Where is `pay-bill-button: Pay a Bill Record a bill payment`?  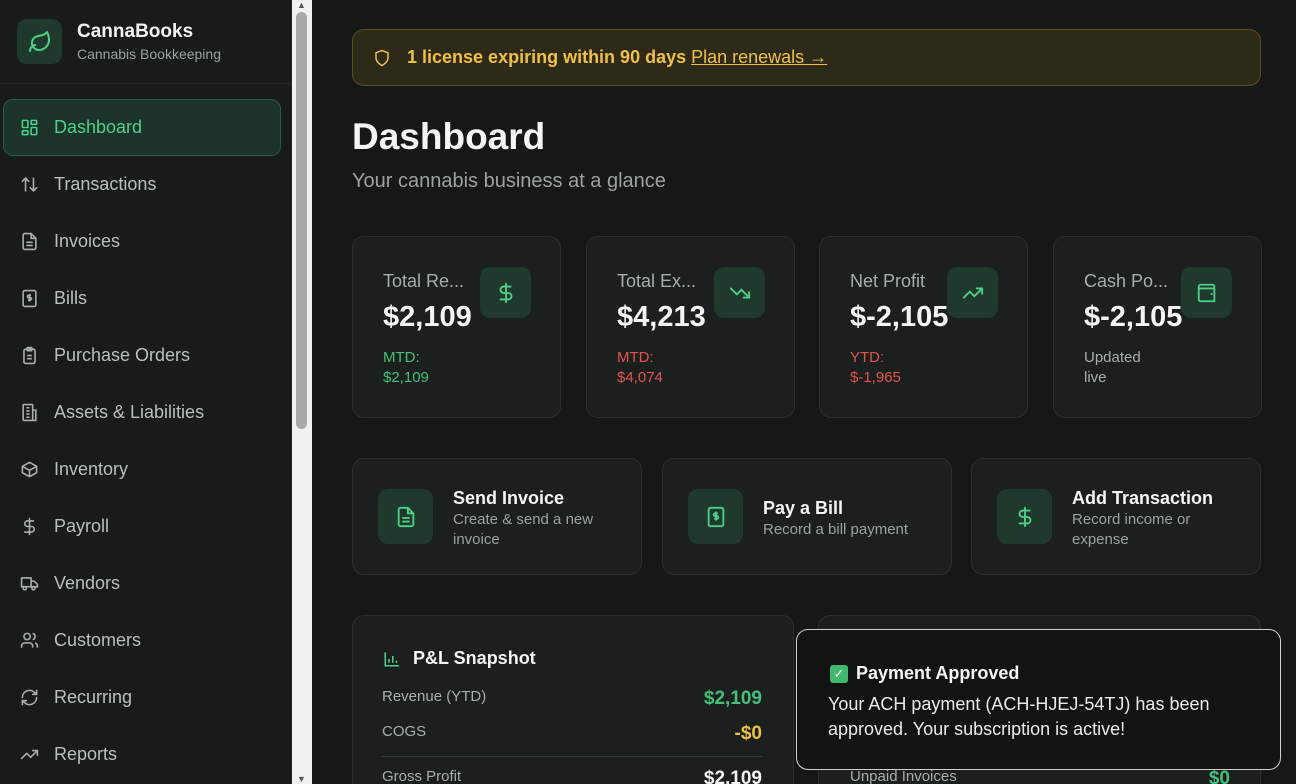
pay-bill-button: Pay a Bill Record a bill payment is located at coordinates (807, 516).